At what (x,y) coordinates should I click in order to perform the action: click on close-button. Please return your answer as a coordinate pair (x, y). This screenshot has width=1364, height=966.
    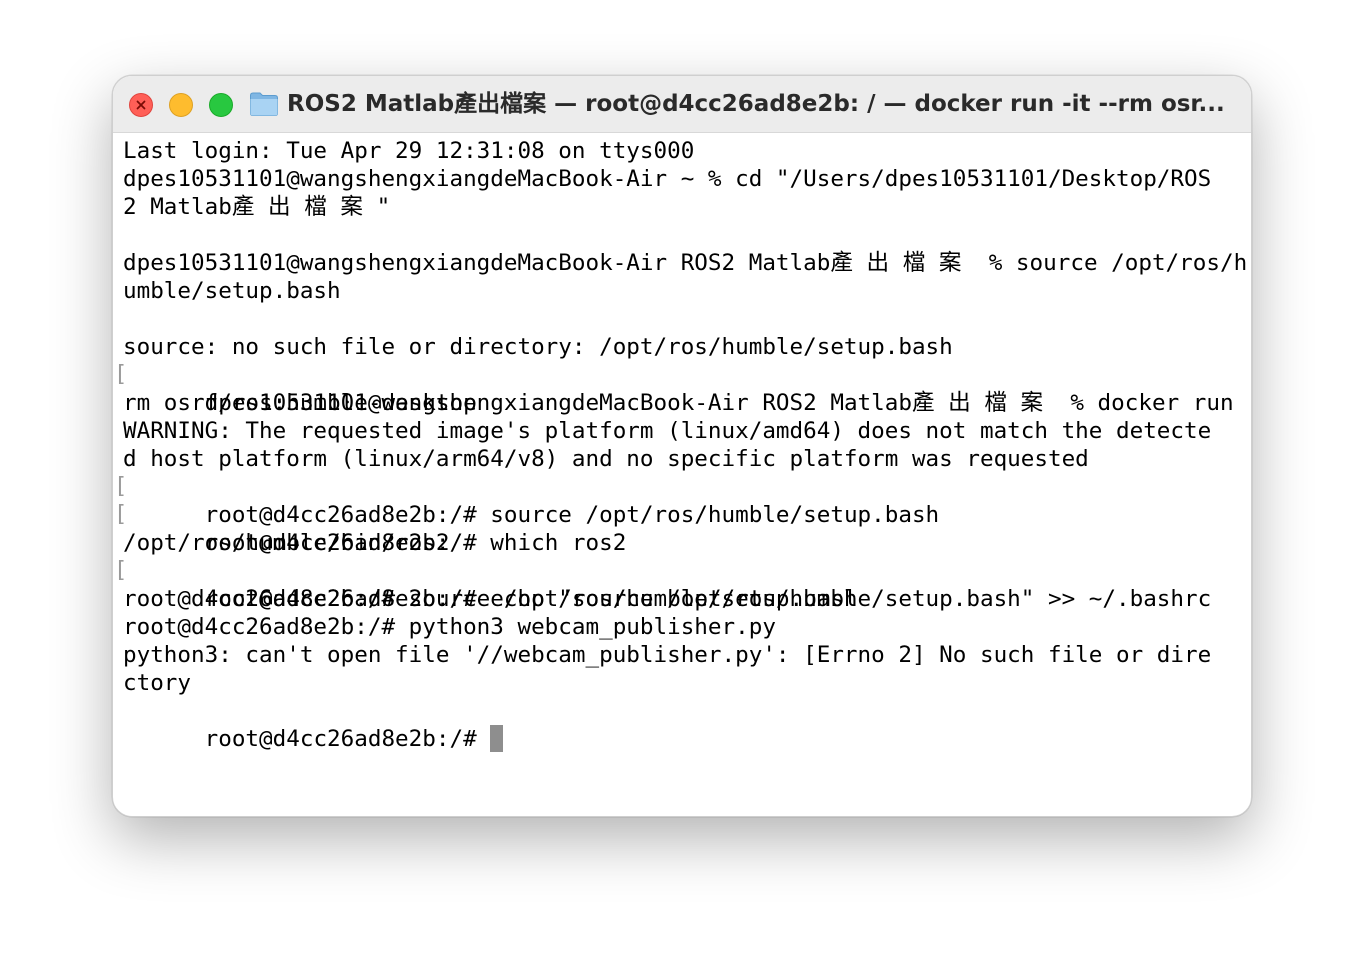
    Looking at the image, I should click on (141, 105).